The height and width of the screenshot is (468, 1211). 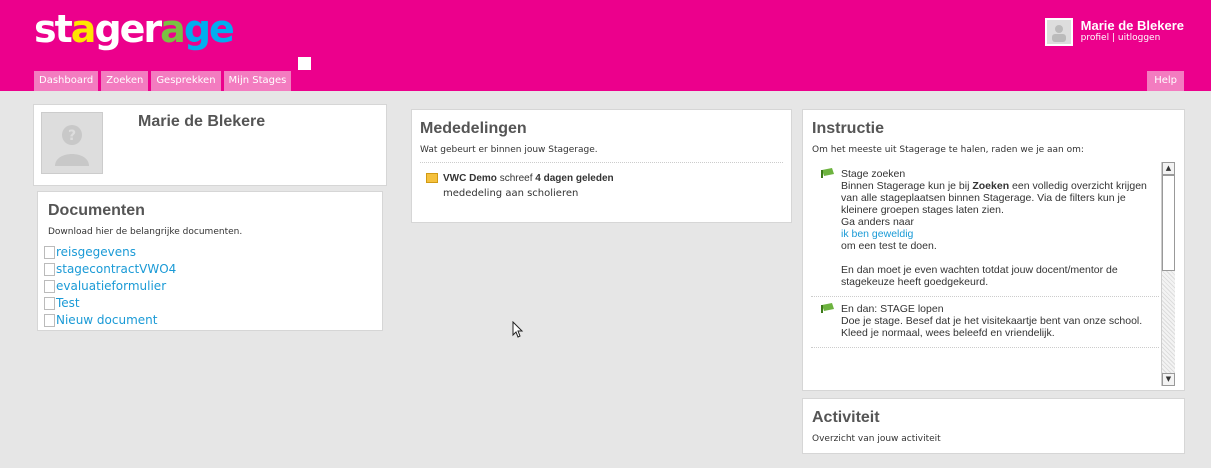 I want to click on scroll-up-icon: ▲, so click(x=1168, y=168).